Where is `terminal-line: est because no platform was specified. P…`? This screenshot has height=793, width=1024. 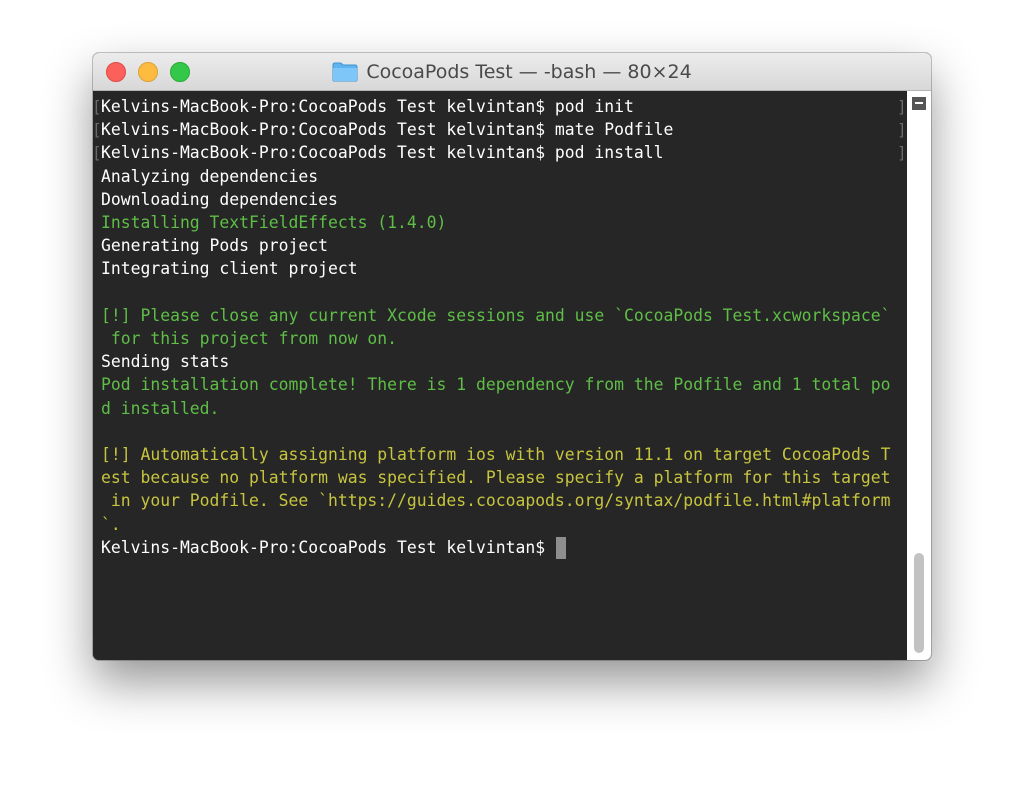
terminal-line: est because no platform was specified. P… is located at coordinates (496, 478).